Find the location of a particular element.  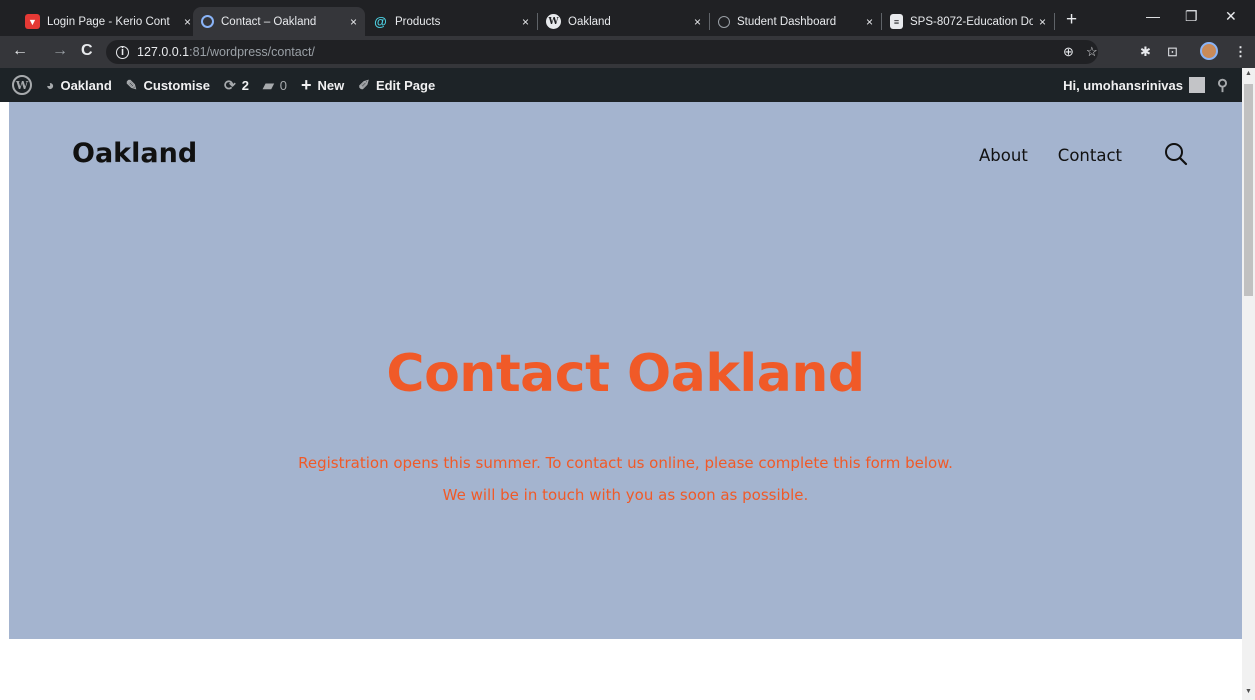

browser-tab-active: Contact – Oakland × is located at coordinates (279, 21).